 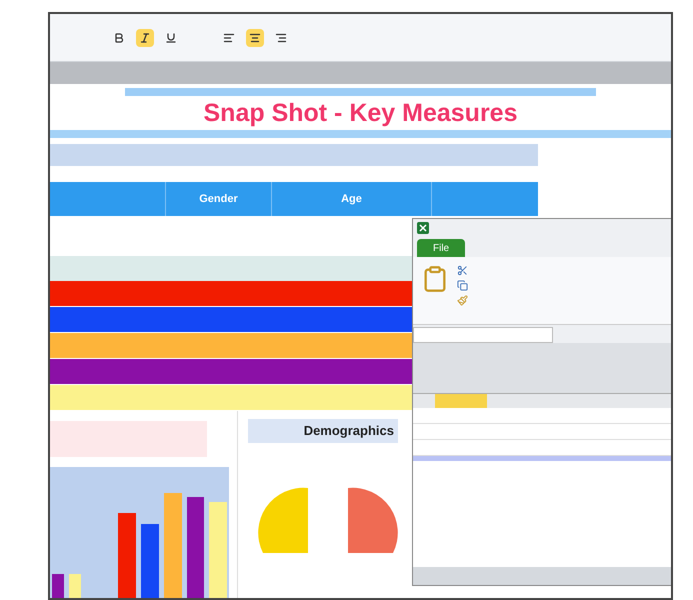 I want to click on sheet-title: Snap Shot - Key Measures, so click(x=360, y=113).